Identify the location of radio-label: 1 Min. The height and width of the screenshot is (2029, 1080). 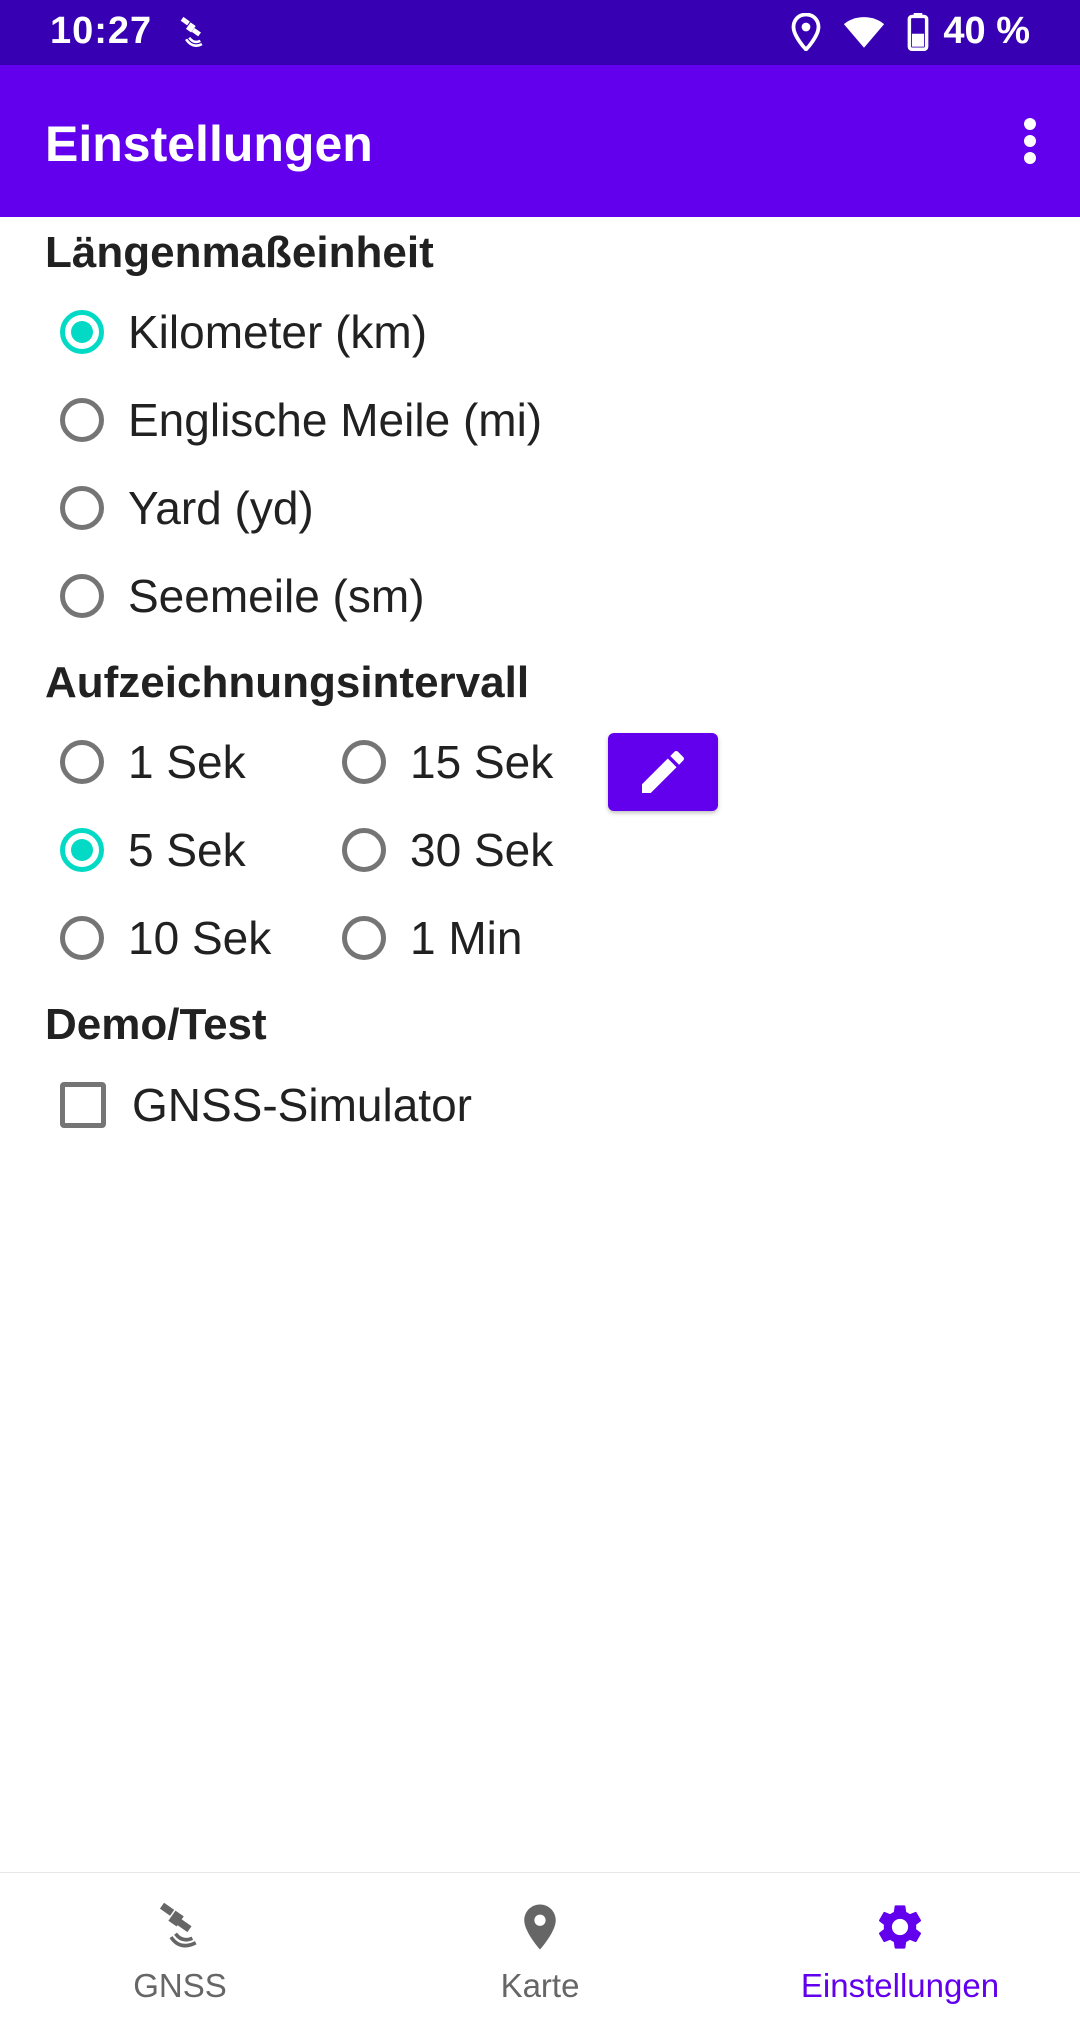
(466, 938).